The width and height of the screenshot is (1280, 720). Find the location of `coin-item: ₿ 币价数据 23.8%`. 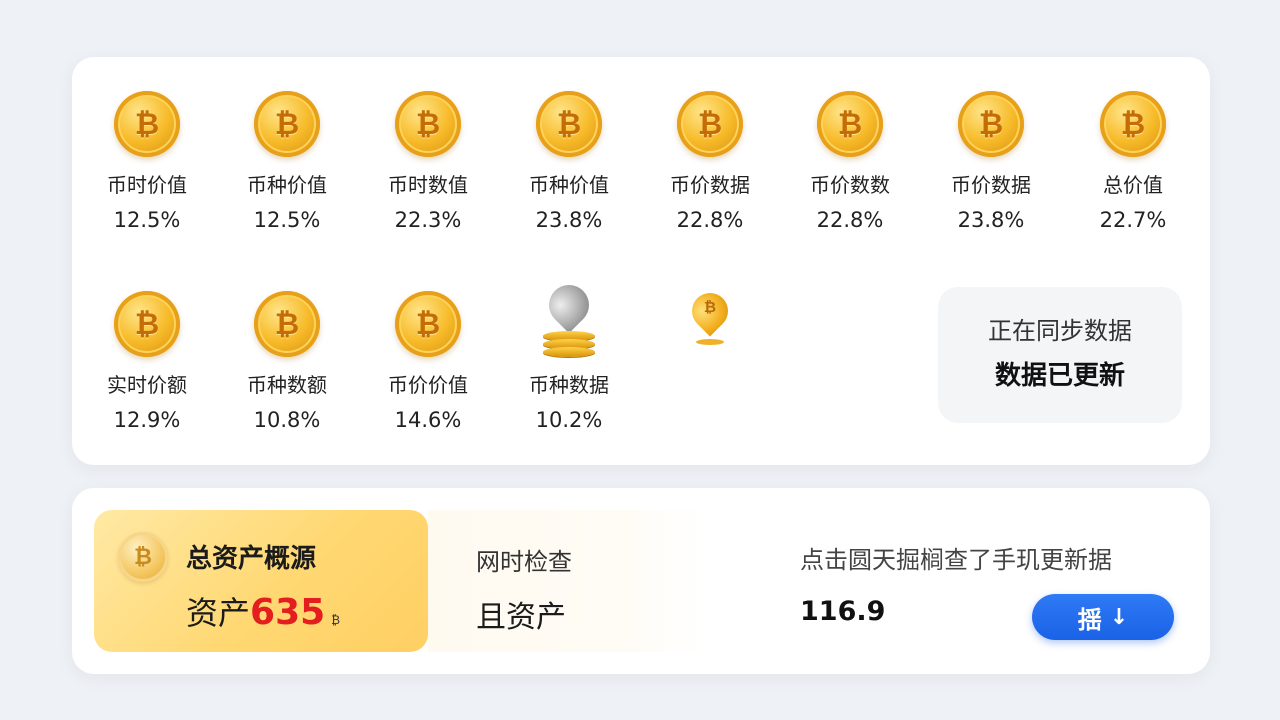

coin-item: ₿ 币价数据 23.8% is located at coordinates (991, 162).